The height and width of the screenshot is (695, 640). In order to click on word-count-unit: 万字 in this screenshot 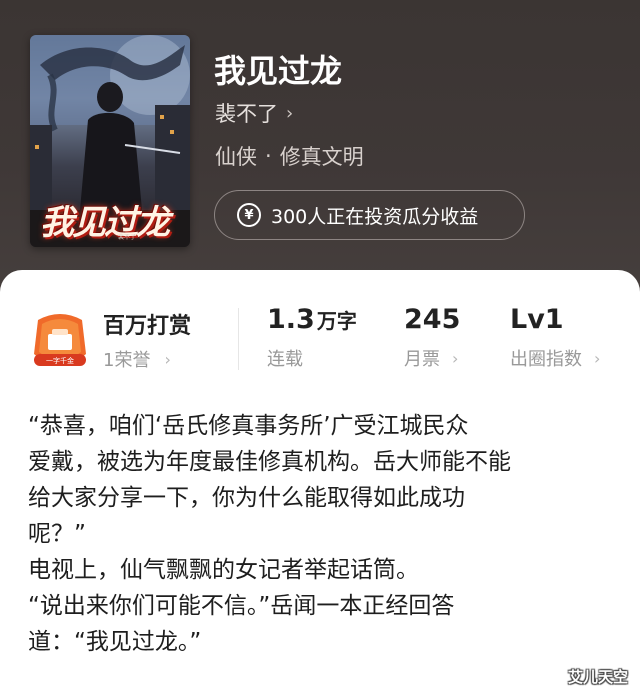, I will do `click(336, 321)`.